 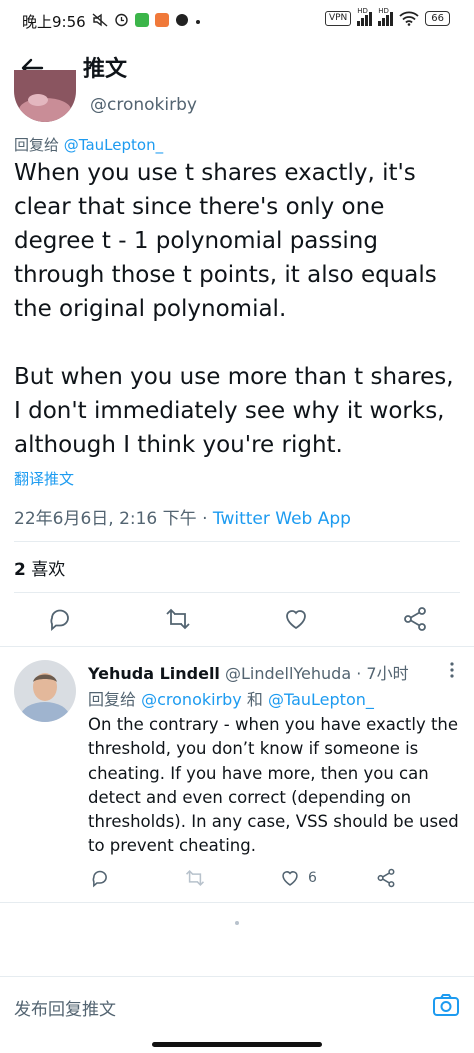 What do you see at coordinates (105, 519) in the screenshot?
I see `tweet-datetime: 22年6月6日, 2:16 下午` at bounding box center [105, 519].